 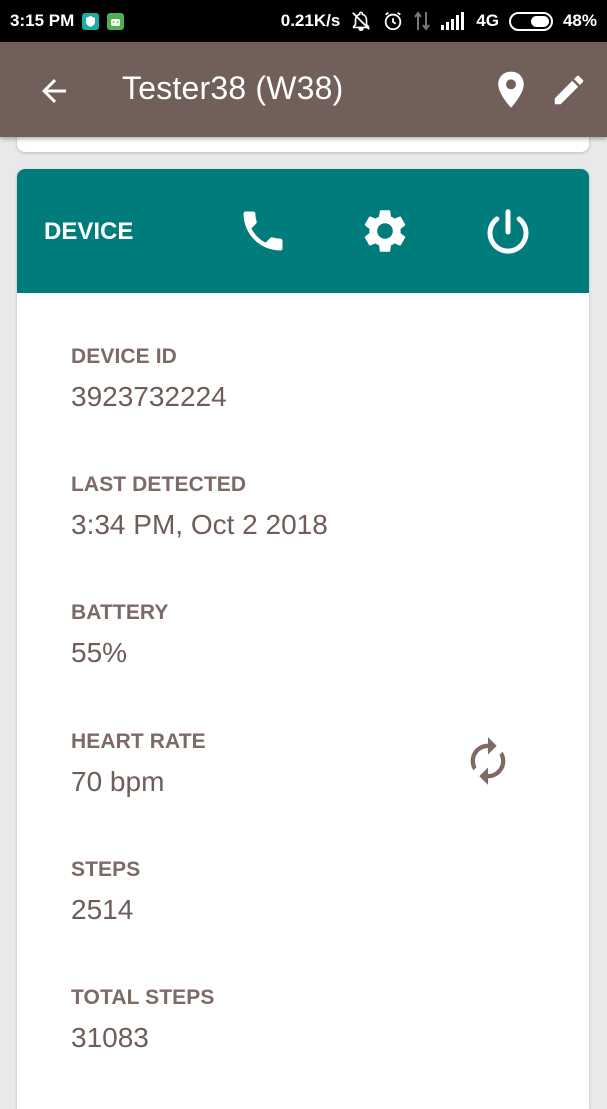 What do you see at coordinates (422, 21) in the screenshot?
I see `data-arrows-icon` at bounding box center [422, 21].